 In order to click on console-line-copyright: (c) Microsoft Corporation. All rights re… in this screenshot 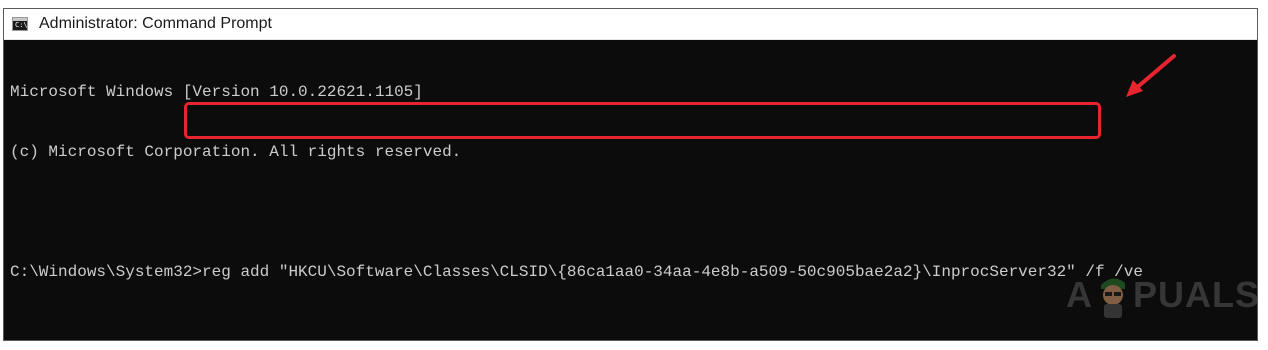, I will do `click(236, 152)`.